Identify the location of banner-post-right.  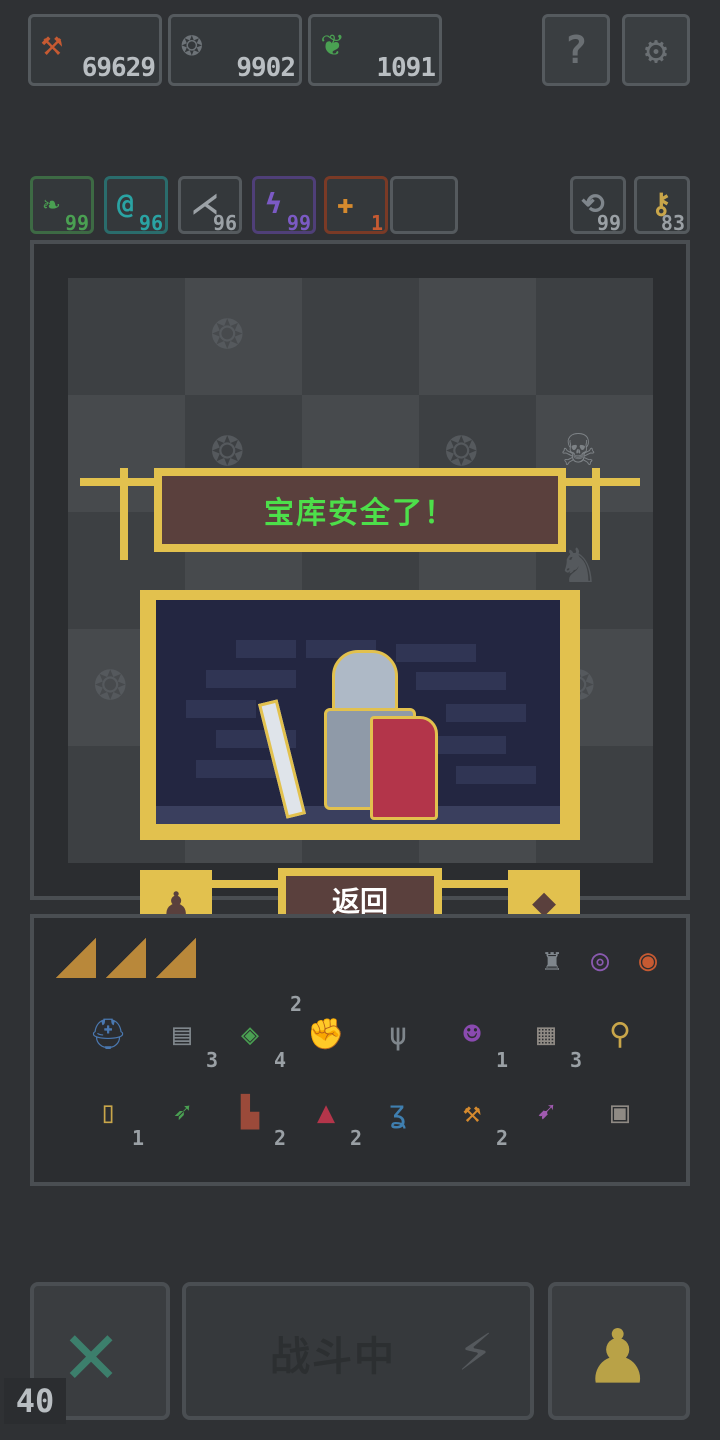
(596, 514).